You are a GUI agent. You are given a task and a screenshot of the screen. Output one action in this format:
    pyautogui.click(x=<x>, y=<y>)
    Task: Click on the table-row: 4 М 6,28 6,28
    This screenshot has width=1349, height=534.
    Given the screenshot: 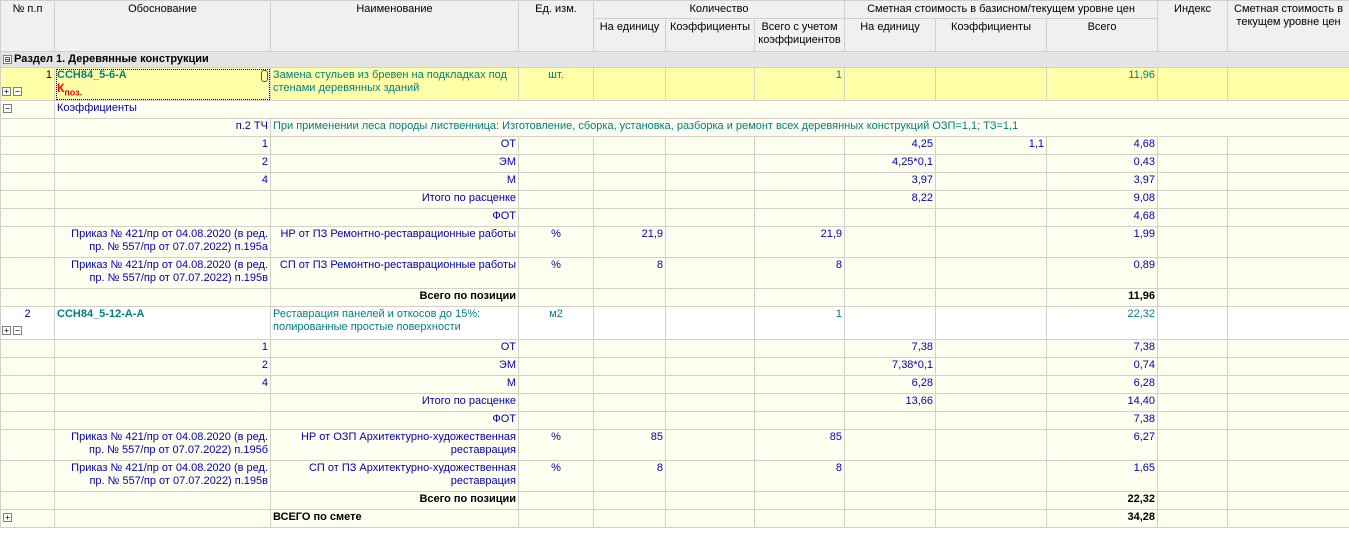 What is the action you would take?
    pyautogui.click(x=674, y=385)
    